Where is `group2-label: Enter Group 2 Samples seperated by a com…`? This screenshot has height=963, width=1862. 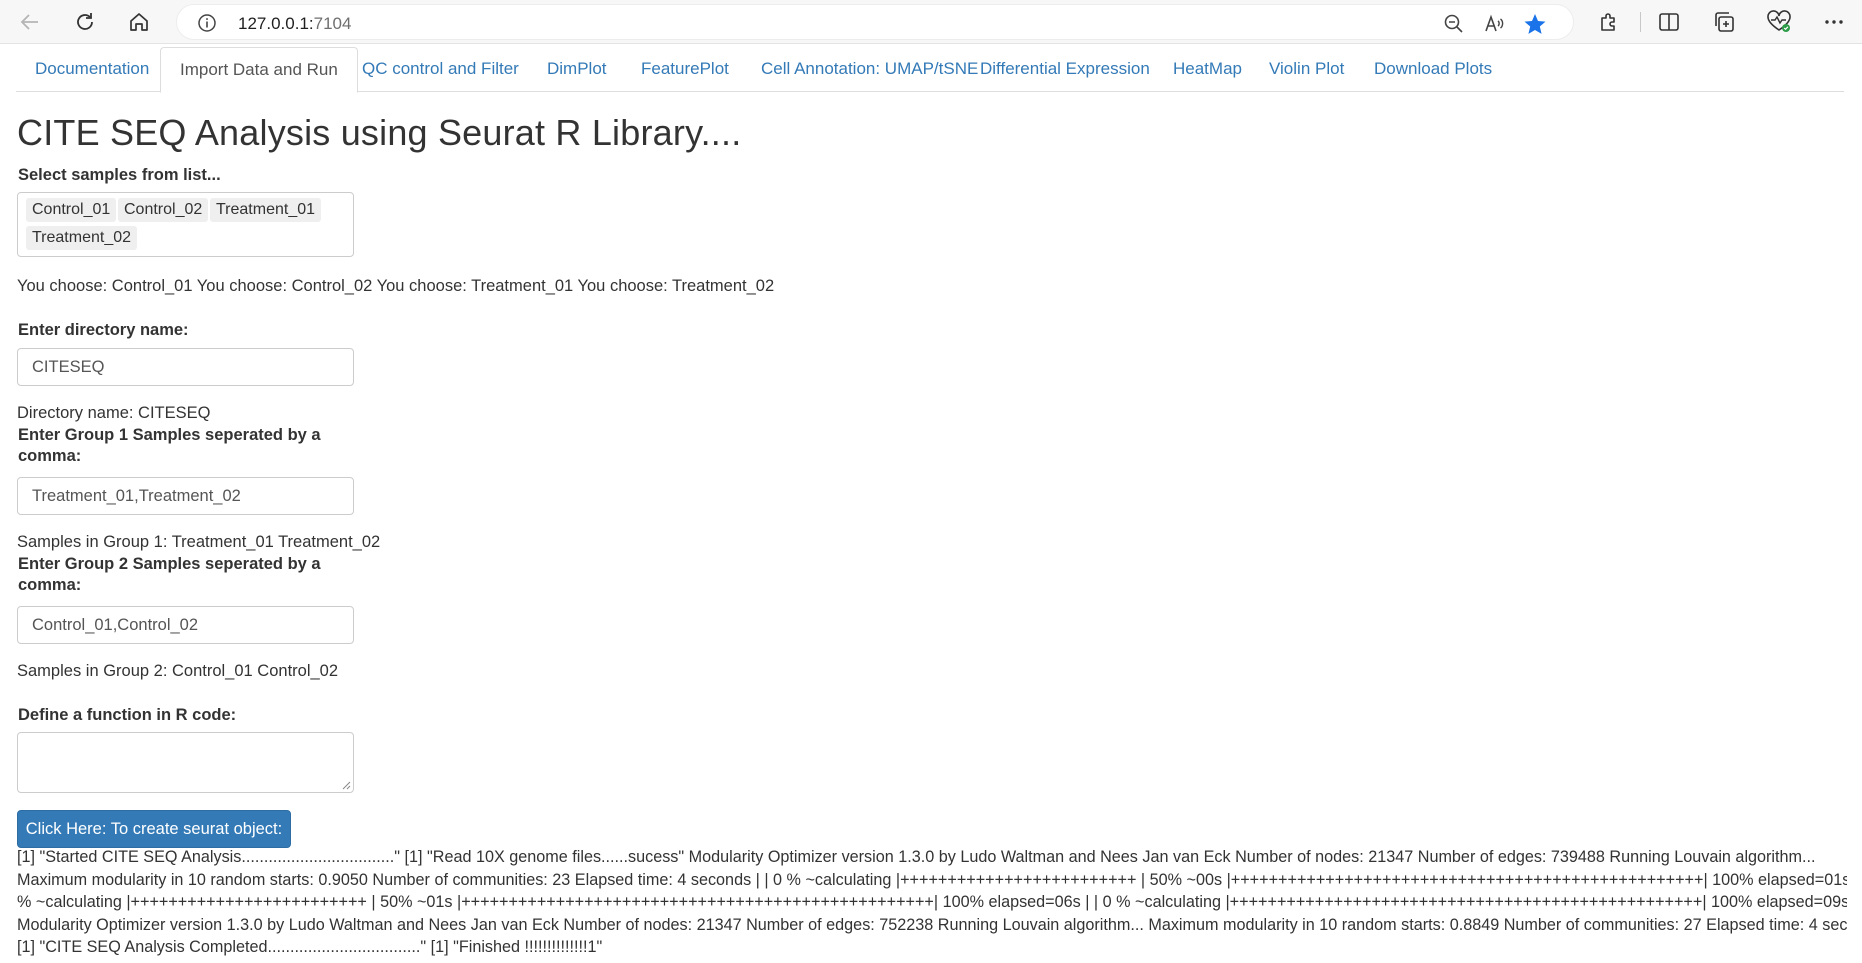 group2-label: Enter Group 2 Samples seperated by a com… is located at coordinates (169, 575).